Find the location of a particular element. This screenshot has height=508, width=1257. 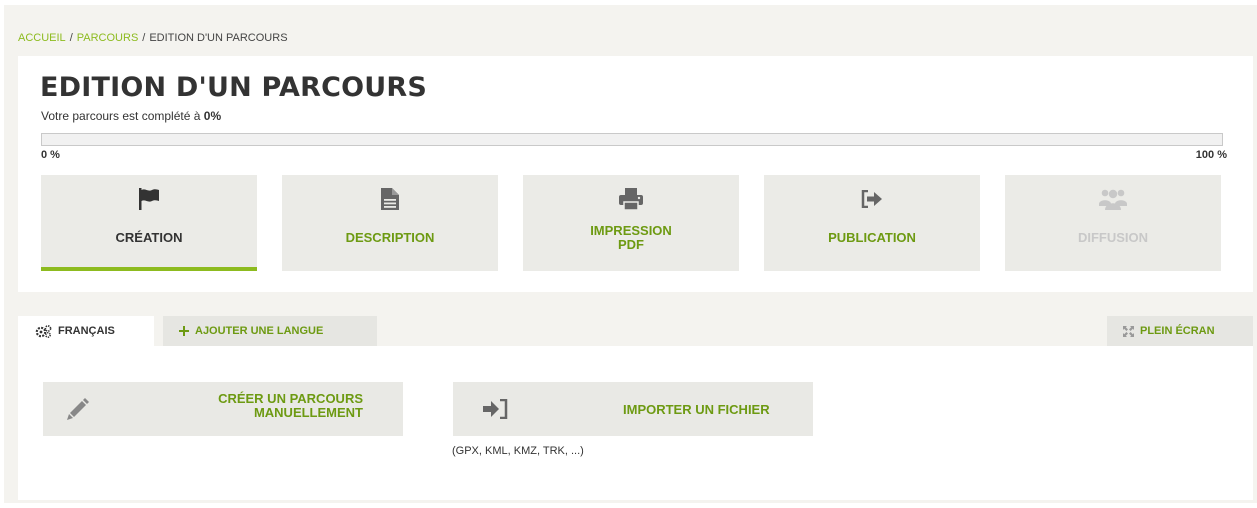

step-label-line2: PDF is located at coordinates (631, 244).